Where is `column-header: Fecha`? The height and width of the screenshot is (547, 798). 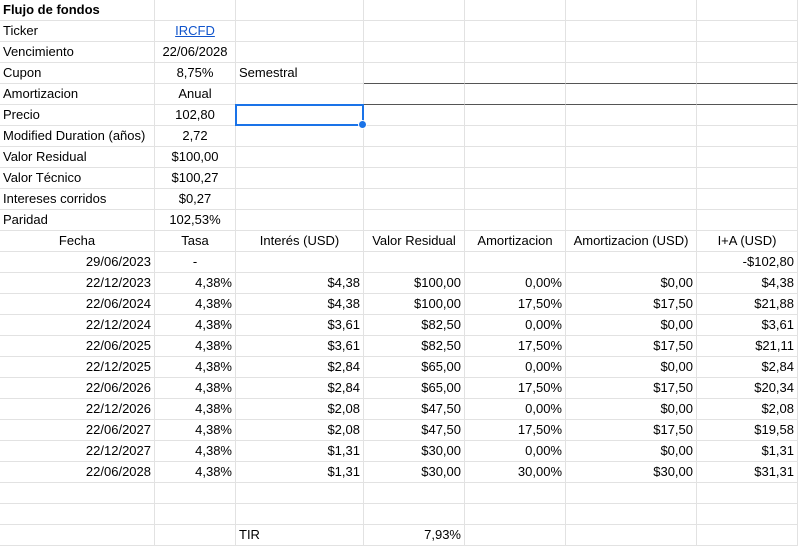 column-header: Fecha is located at coordinates (77, 241).